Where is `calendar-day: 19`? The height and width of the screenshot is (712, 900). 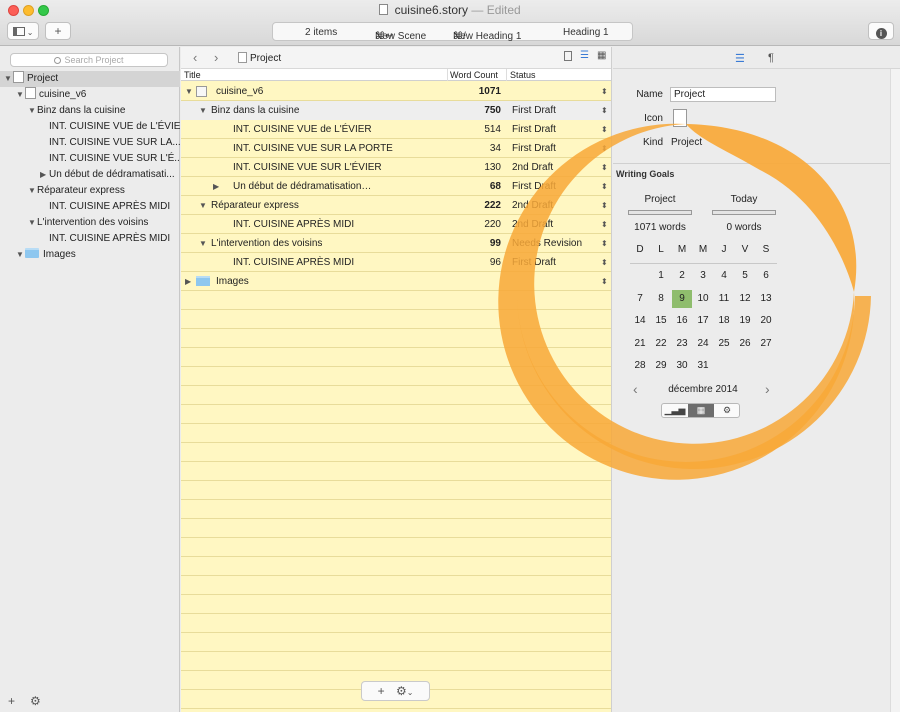
calendar-day: 19 is located at coordinates (745, 321).